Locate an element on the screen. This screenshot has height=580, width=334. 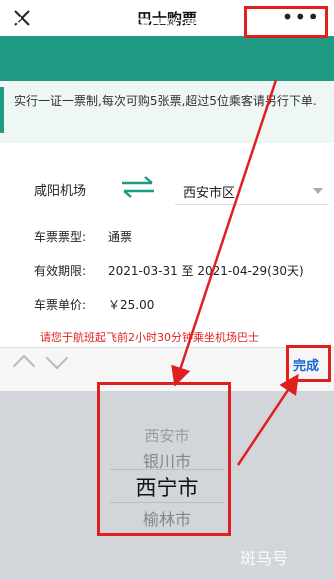
page-header is located at coordinates (167, 58).